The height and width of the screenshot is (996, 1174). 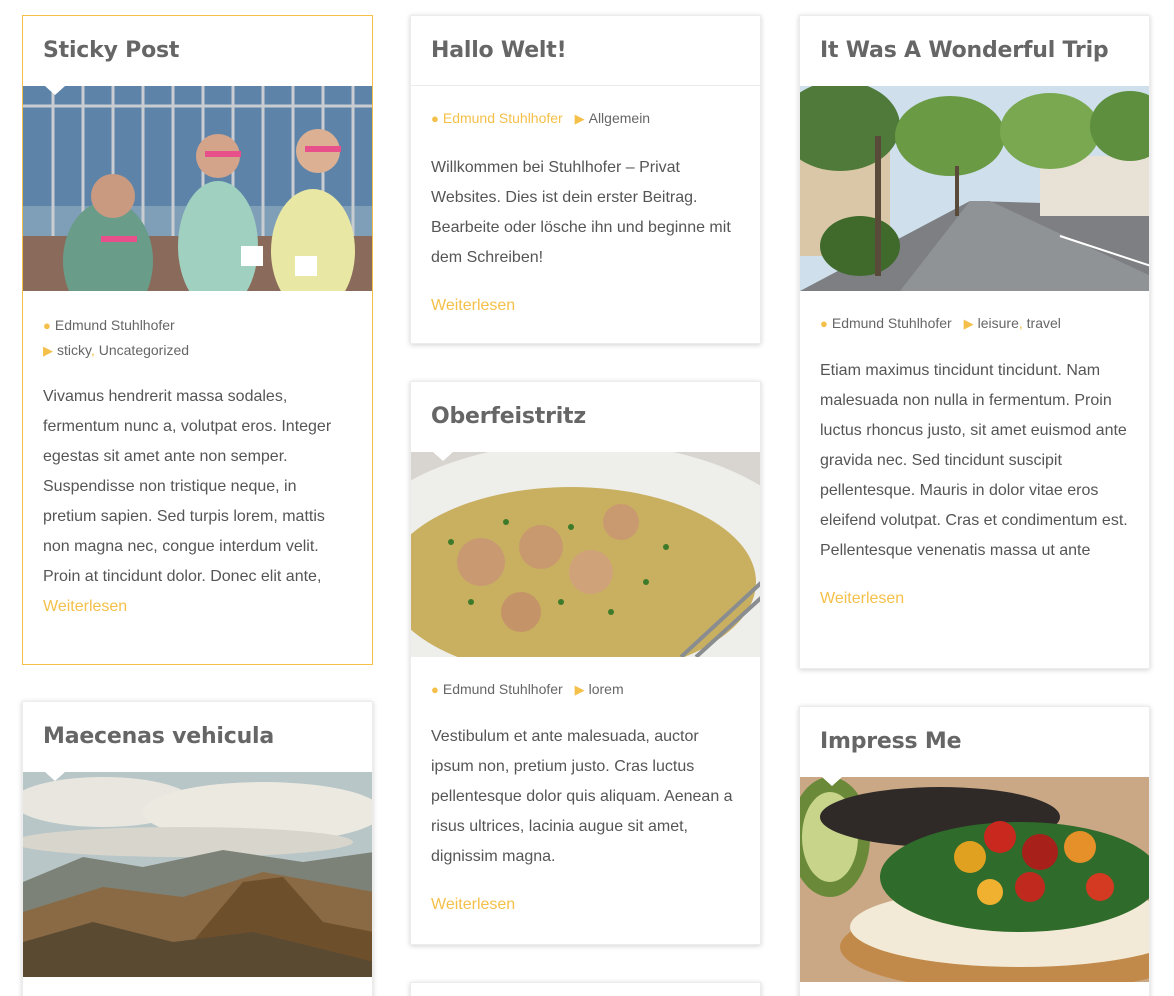 I want to click on post-card-partial, so click(x=585, y=989).